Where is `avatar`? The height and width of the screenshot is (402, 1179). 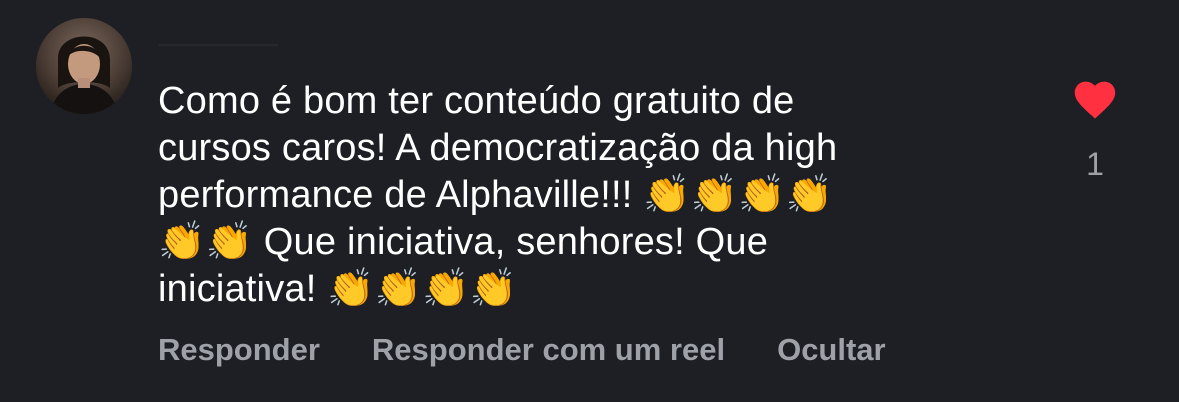
avatar is located at coordinates (84, 66).